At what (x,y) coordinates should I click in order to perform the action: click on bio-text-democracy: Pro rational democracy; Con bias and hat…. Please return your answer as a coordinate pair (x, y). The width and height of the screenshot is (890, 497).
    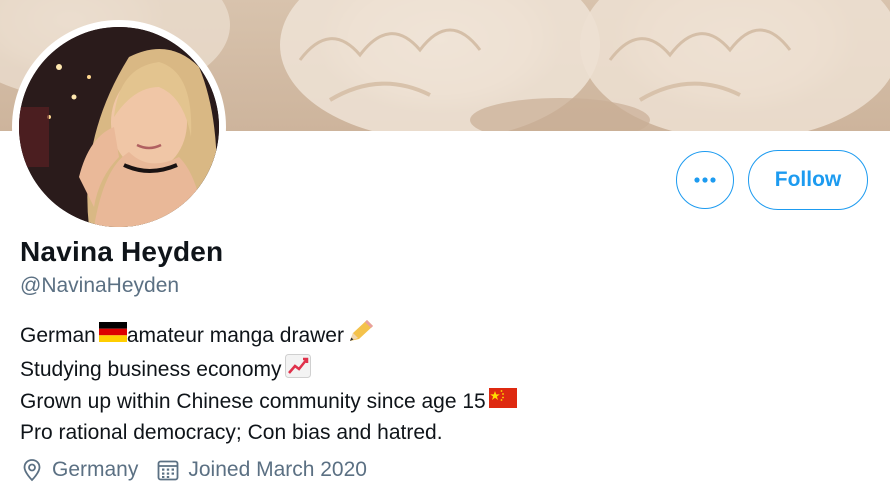
    Looking at the image, I should click on (231, 432).